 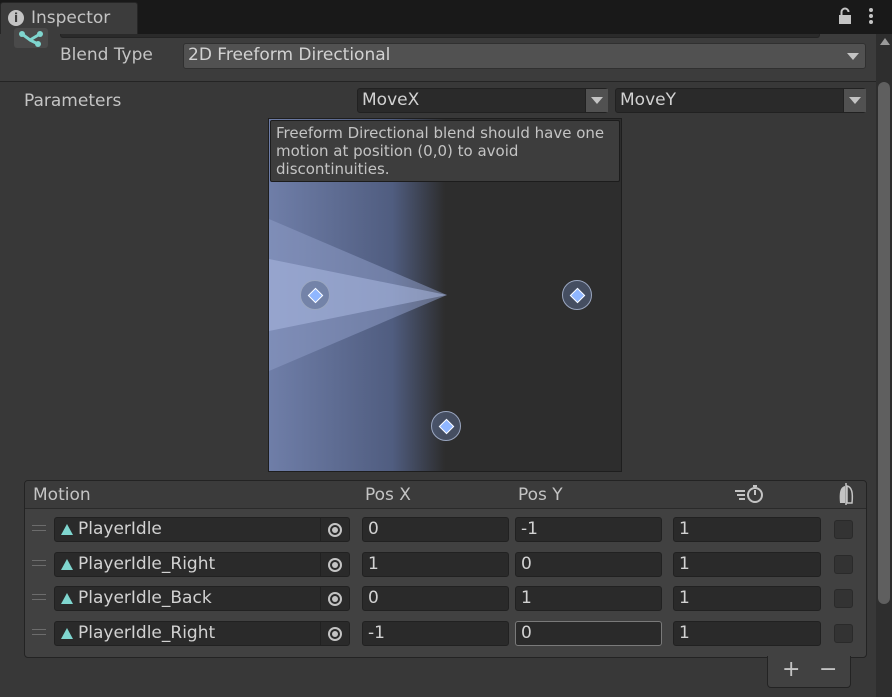 I want to click on scroll-thumb, so click(x=884, y=343).